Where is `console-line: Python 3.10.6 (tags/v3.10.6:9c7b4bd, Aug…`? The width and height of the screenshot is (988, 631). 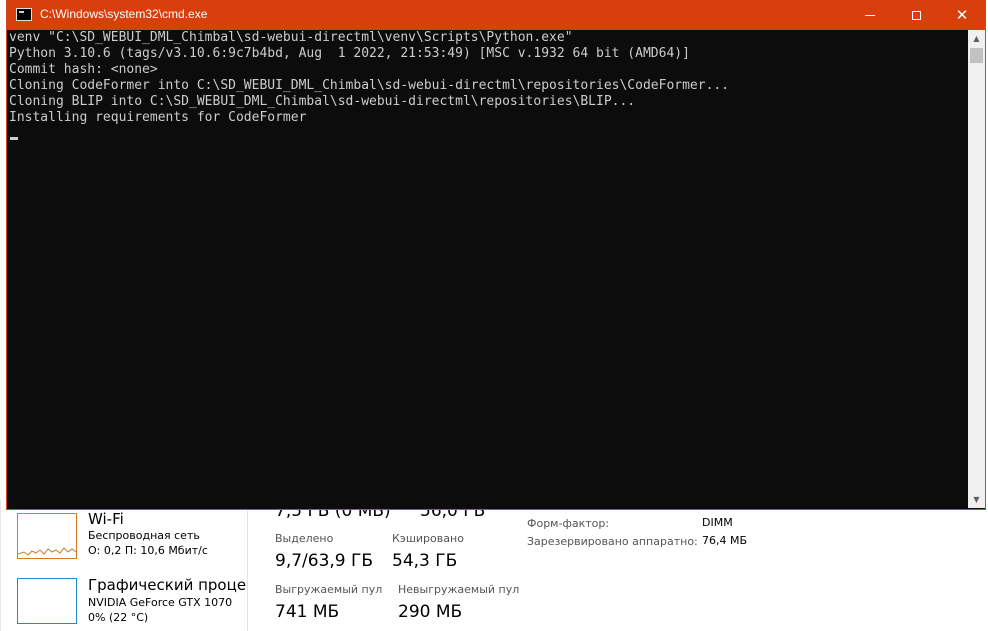 console-line: Python 3.10.6 (tags/v3.10.6:9c7b4bd, Aug… is located at coordinates (349, 53).